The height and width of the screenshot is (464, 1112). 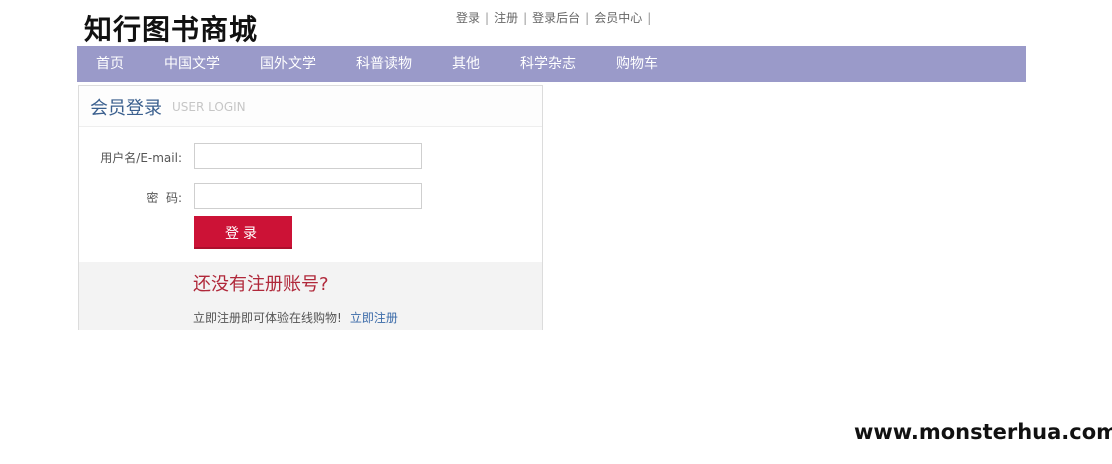 I want to click on top-links: 登录 | 注册 | 登录后台 | 会员中心 |, so click(x=552, y=17).